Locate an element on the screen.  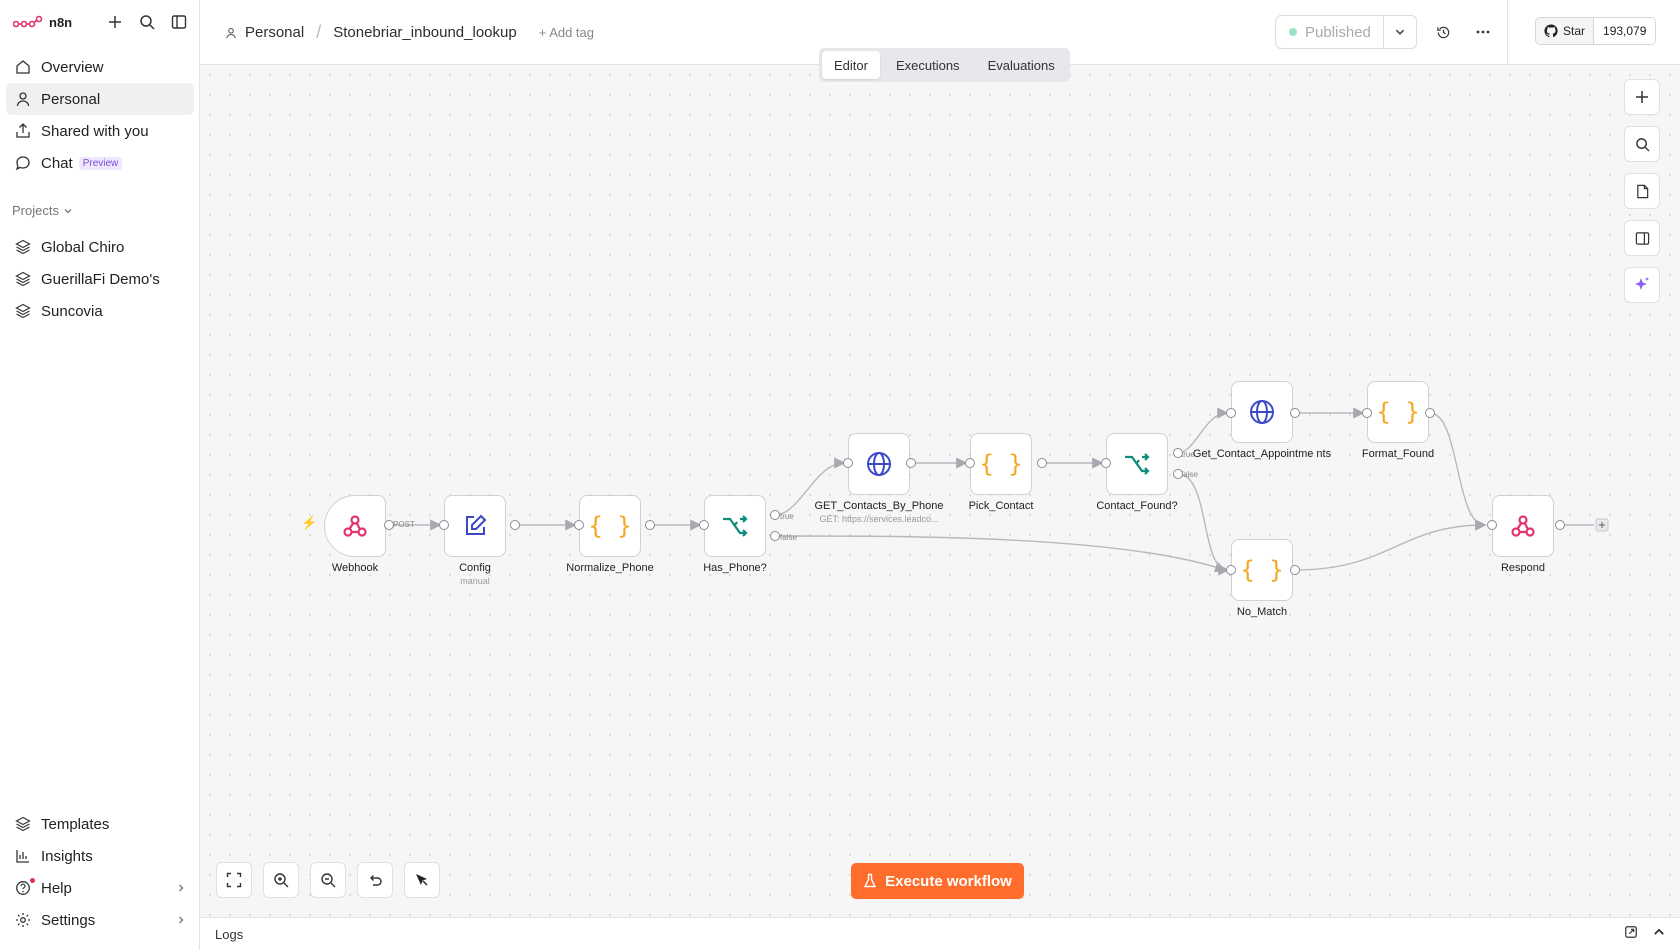
add-tag-button: + Add tag is located at coordinates (566, 32).